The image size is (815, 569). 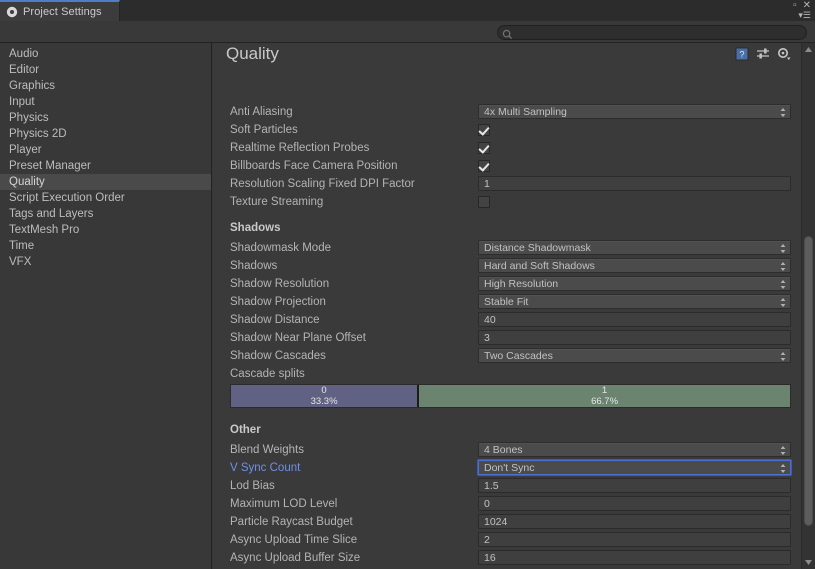 What do you see at coordinates (105, 70) in the screenshot?
I see `sidebar-item-editor: Editor` at bounding box center [105, 70].